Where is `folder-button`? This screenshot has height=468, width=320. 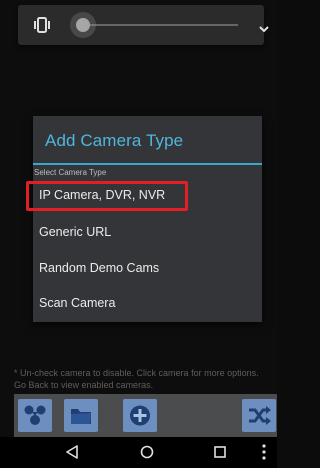 folder-button is located at coordinates (81, 415).